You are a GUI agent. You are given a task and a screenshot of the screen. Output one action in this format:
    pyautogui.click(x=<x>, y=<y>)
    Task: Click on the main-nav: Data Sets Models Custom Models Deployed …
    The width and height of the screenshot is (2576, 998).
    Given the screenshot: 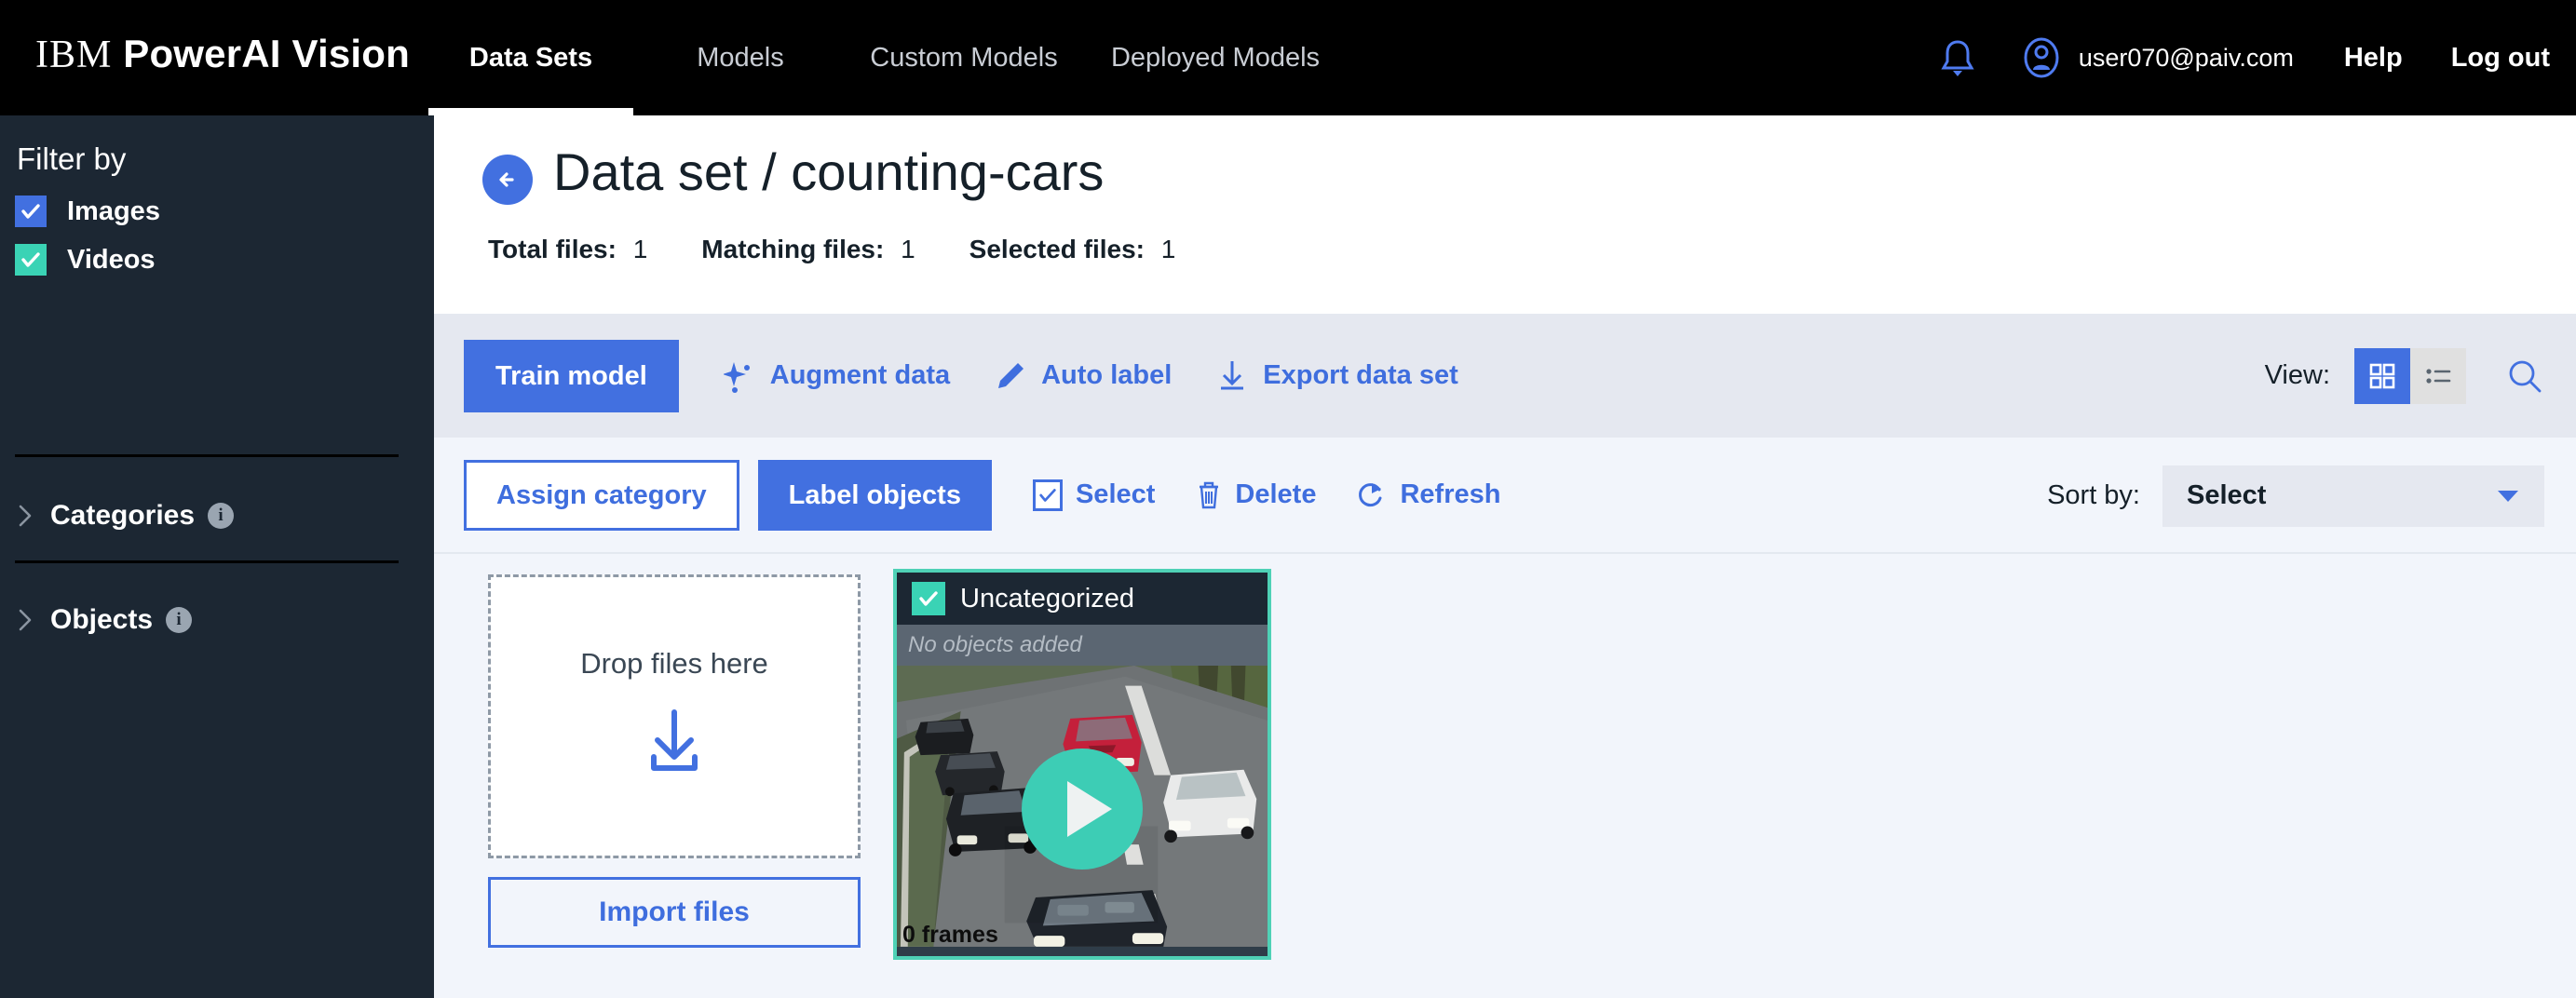 What is the action you would take?
    pyautogui.click(x=889, y=57)
    